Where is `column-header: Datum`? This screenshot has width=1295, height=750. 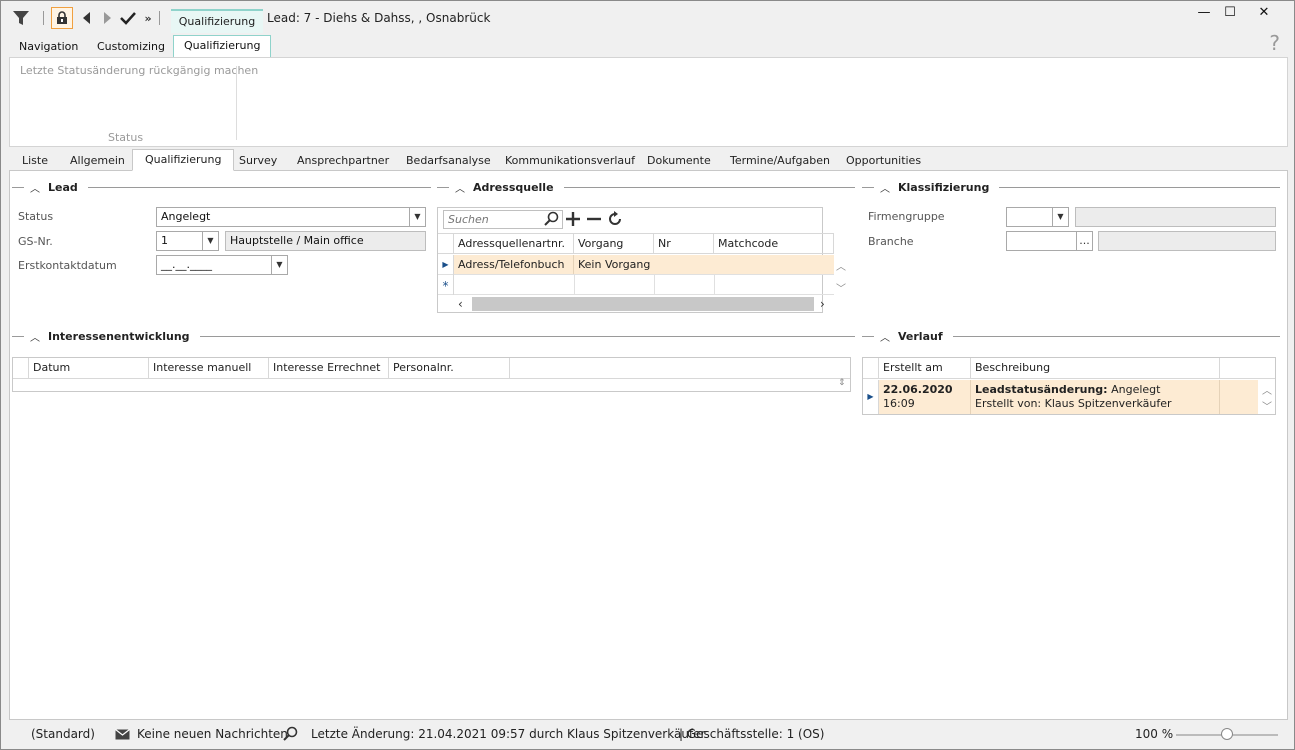 column-header: Datum is located at coordinates (89, 368).